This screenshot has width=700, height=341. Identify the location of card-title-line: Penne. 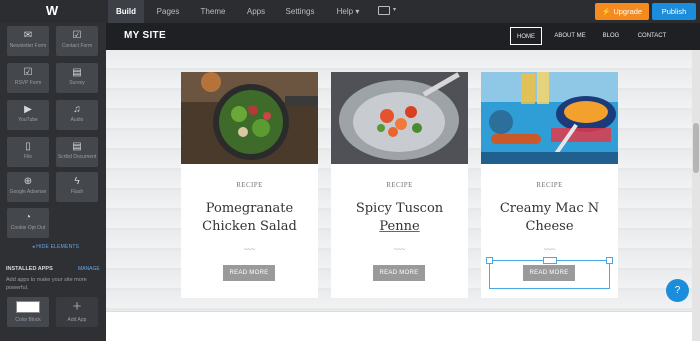
(399, 226).